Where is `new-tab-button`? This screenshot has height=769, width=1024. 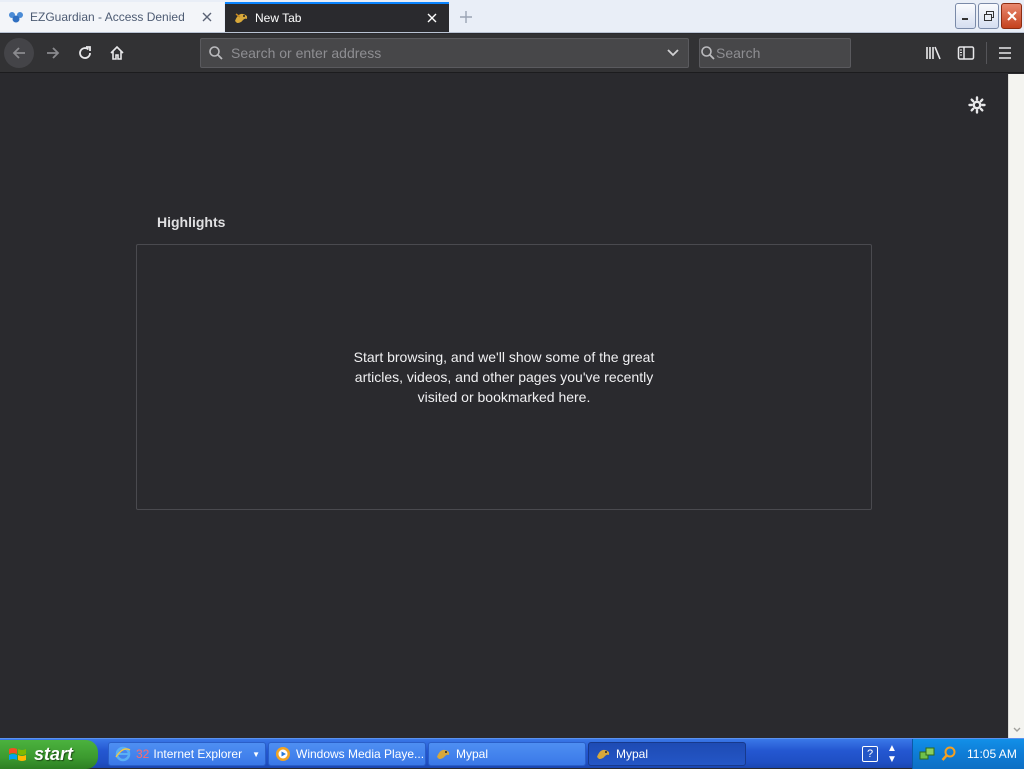
new-tab-button is located at coordinates (466, 17).